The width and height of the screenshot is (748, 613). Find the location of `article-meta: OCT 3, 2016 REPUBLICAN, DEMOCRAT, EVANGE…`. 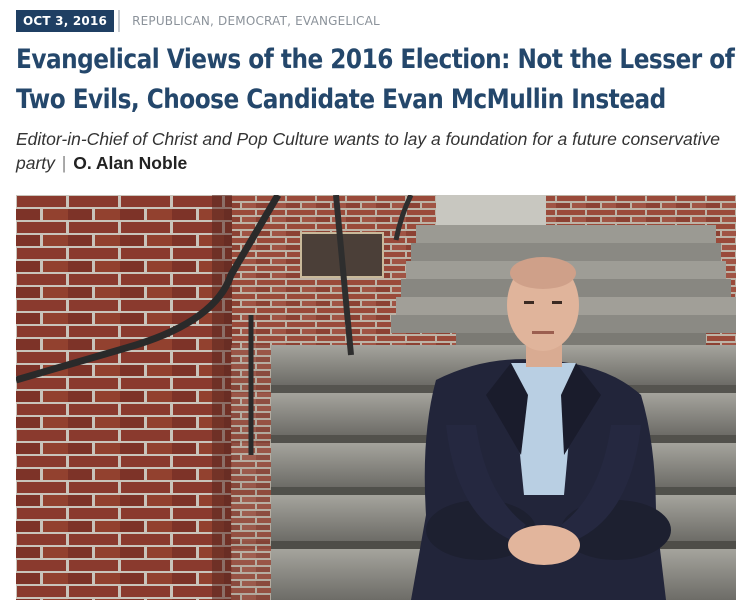

article-meta: OCT 3, 2016 REPUBLICAN, DEMOCRAT, EVANGE… is located at coordinates (198, 21).